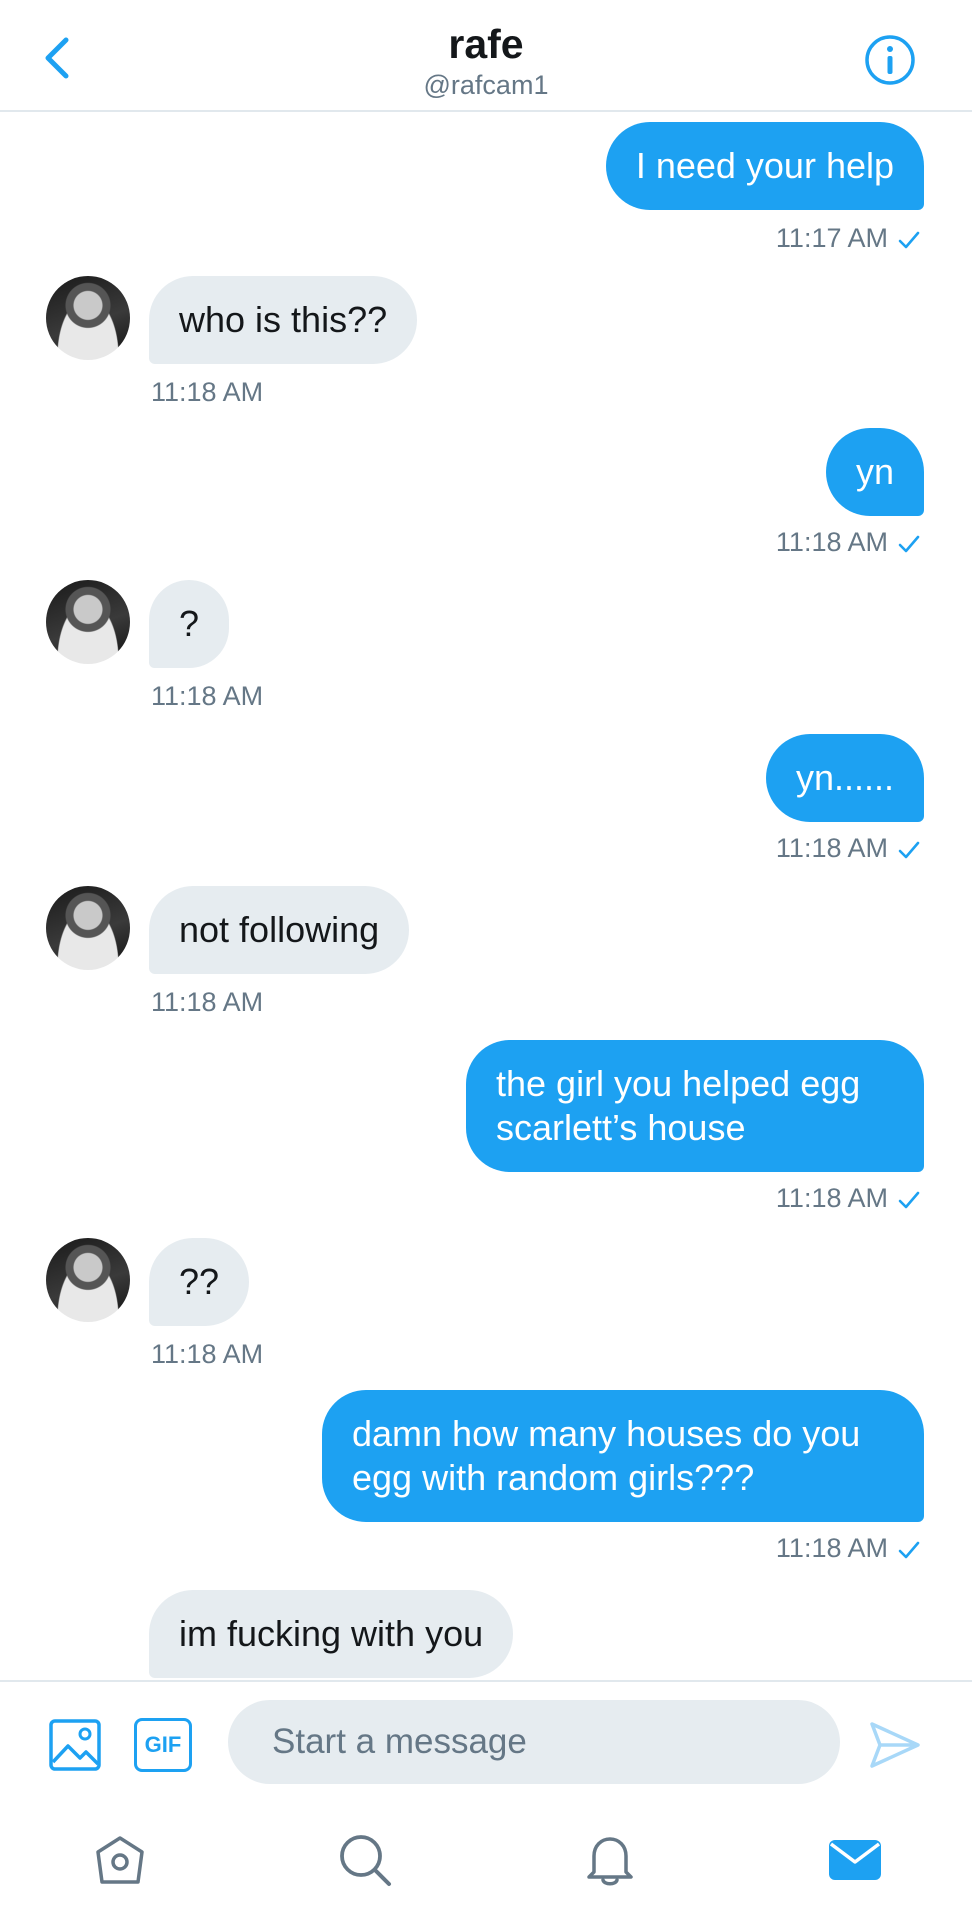 This screenshot has height=1920, width=972. I want to click on message-bubble-outgoing: yn, so click(874, 472).